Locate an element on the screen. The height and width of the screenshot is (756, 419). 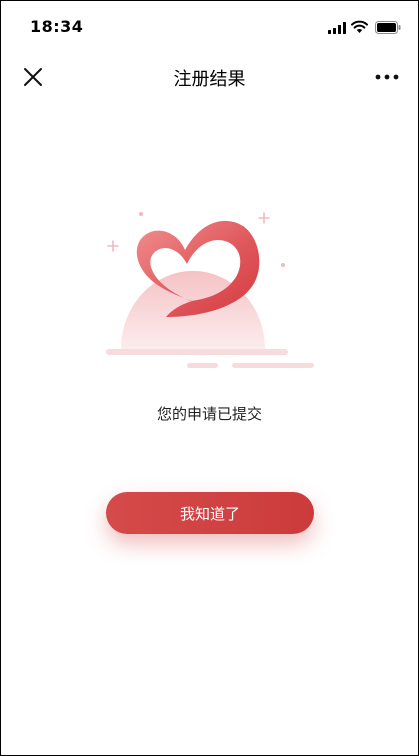
cellular-signal-icon is located at coordinates (337, 28).